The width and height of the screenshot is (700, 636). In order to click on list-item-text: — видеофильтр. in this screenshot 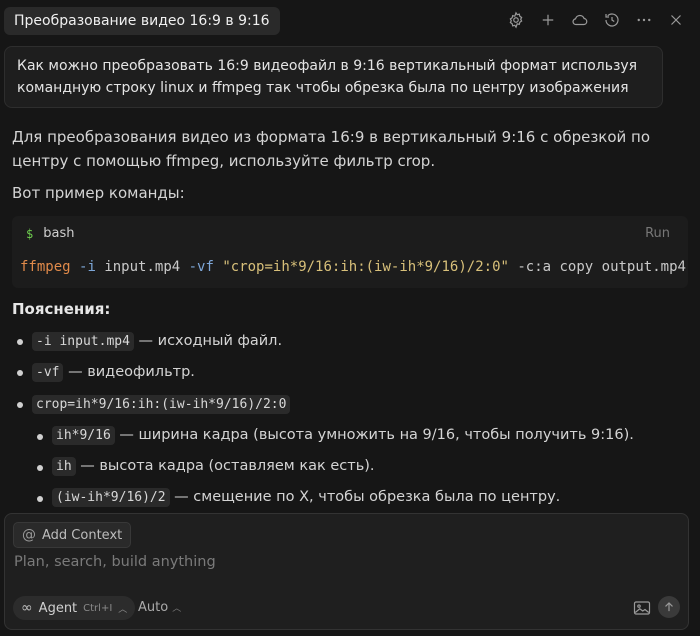, I will do `click(129, 372)`.